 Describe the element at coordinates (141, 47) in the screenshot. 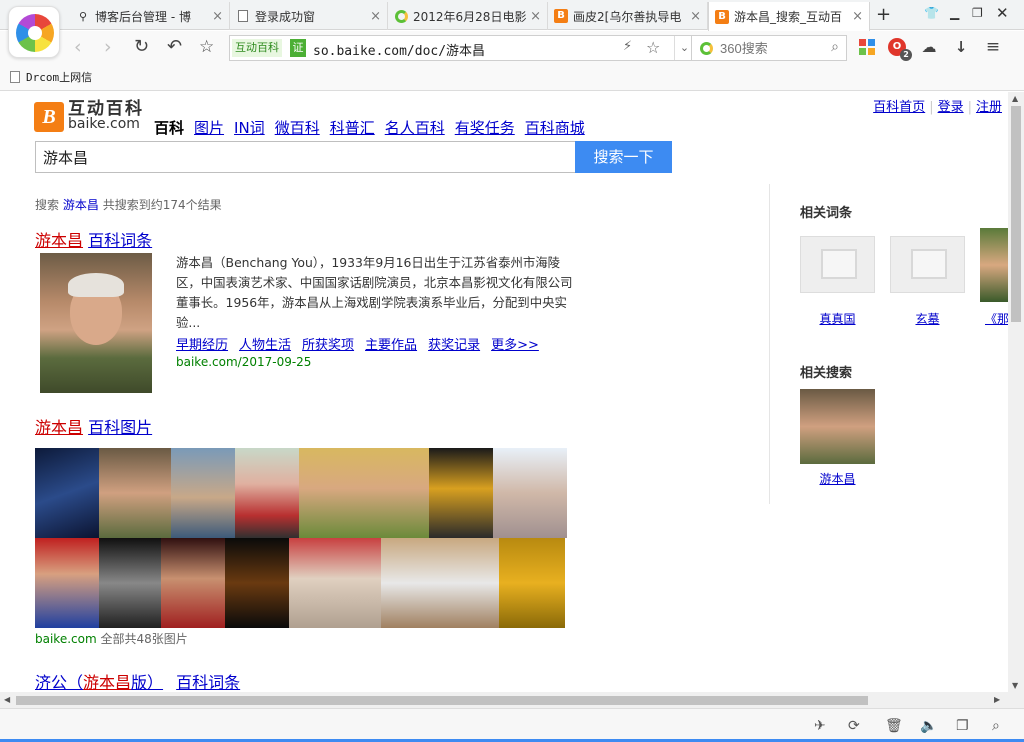

I see `reload-icon: ↻` at that location.